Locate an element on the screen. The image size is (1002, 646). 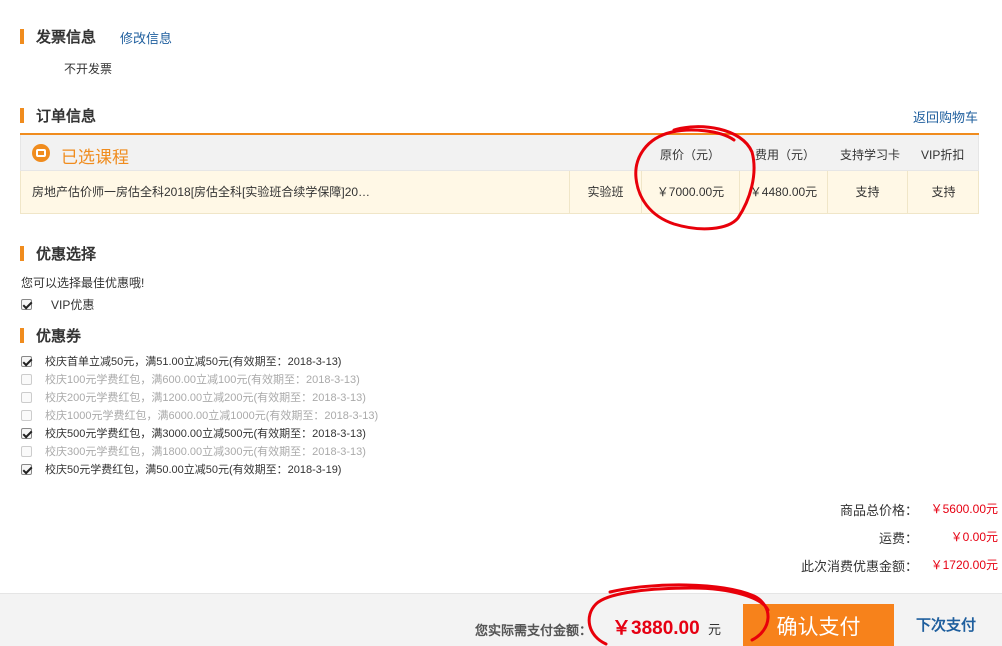
payment-bar: 您实际需支付金额： ￥3880.00 元 确认支付 下次支付 is located at coordinates (501, 619).